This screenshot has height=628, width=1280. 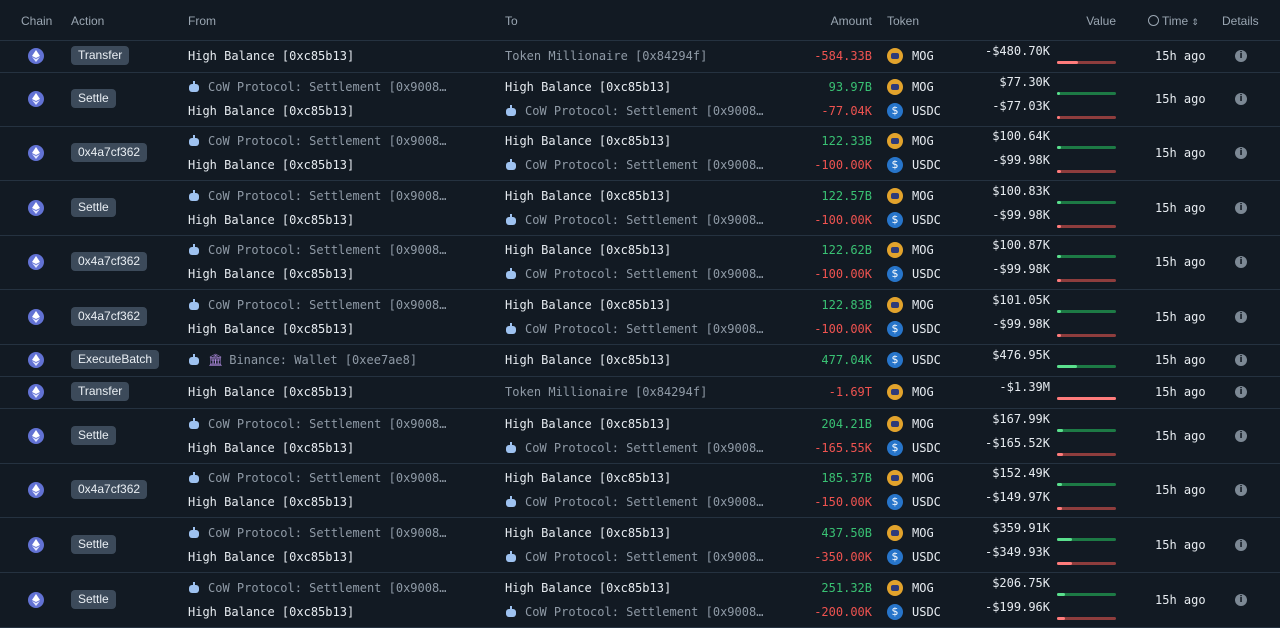 What do you see at coordinates (115, 359) in the screenshot?
I see `action-badge: ExecuteBatch` at bounding box center [115, 359].